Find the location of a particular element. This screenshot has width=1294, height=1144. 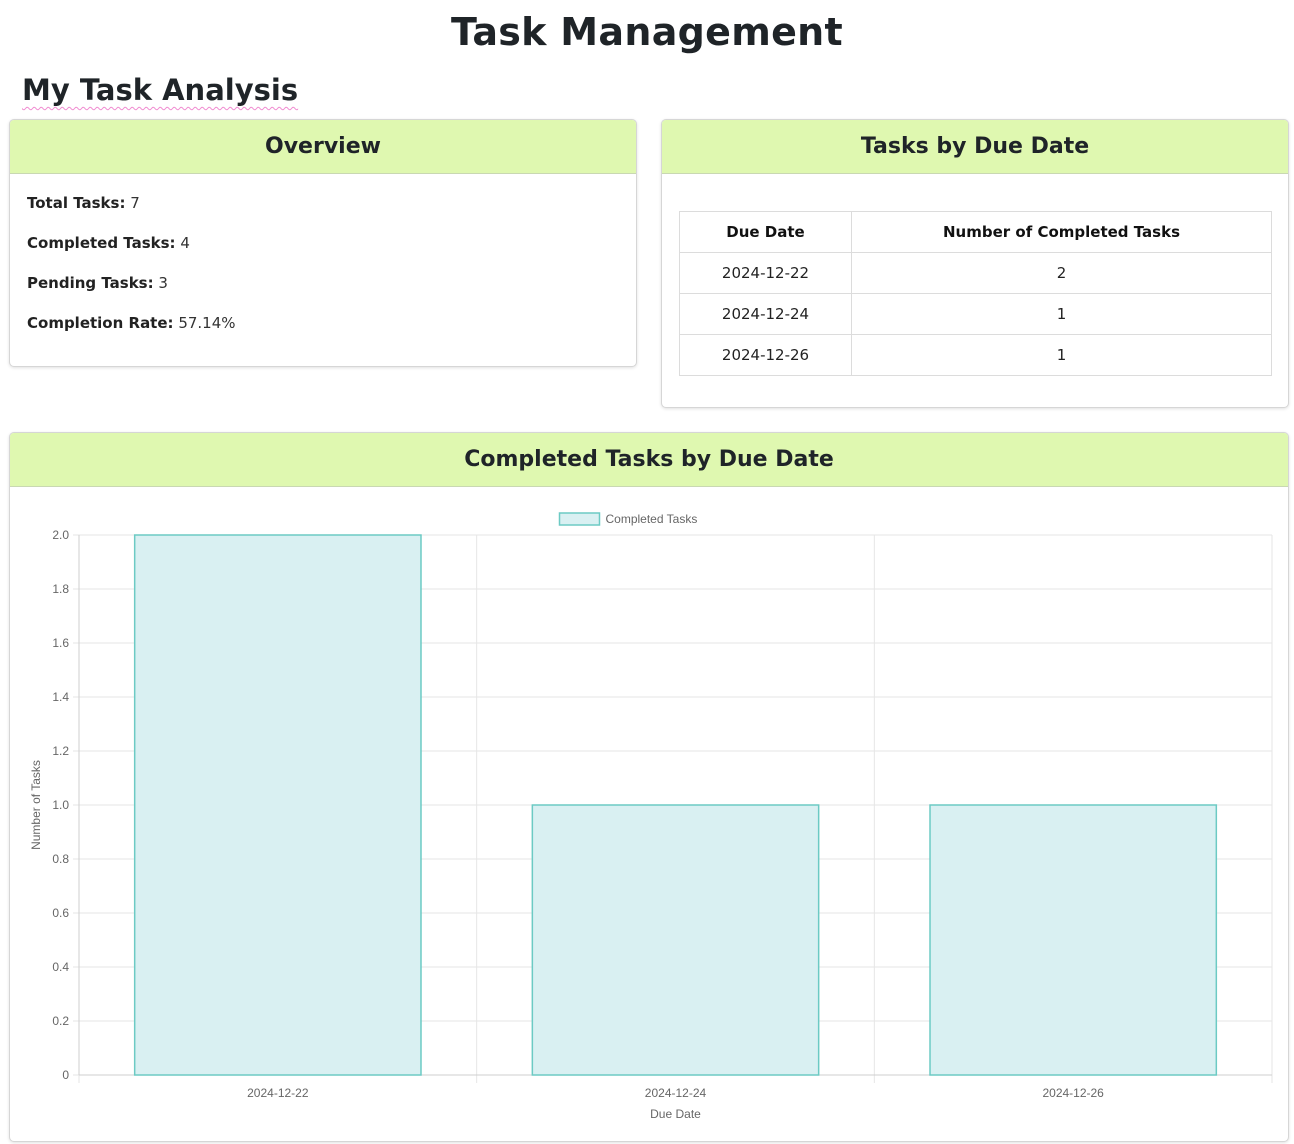

table-row: 2024-12-24 1 is located at coordinates (975, 314).